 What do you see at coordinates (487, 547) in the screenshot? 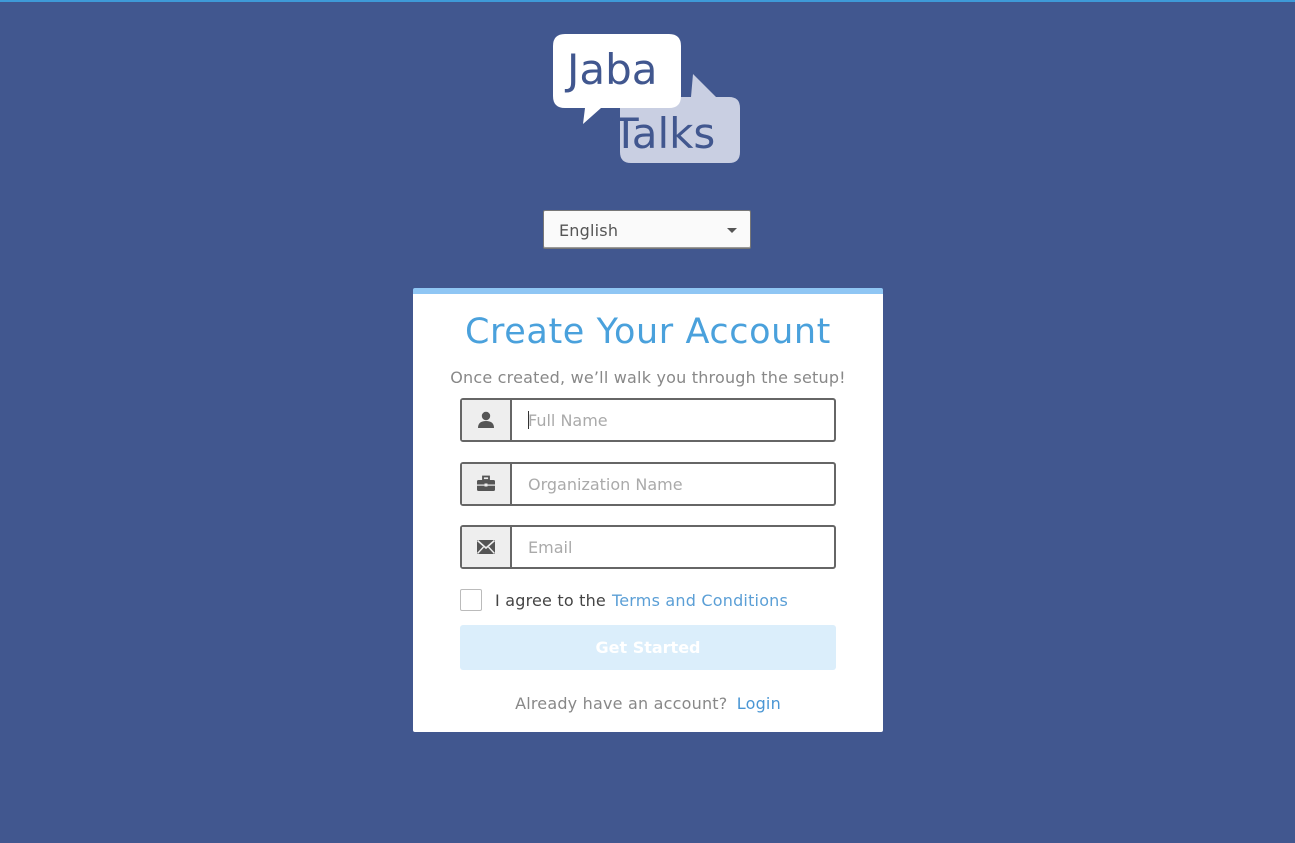
I see `envelope-icon` at bounding box center [487, 547].